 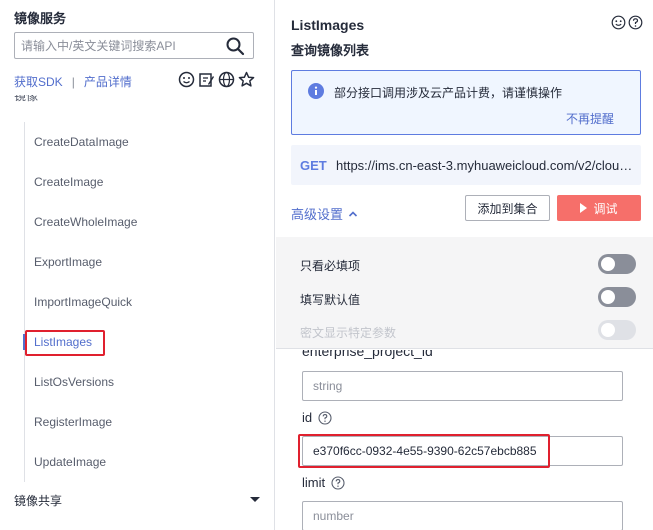 I want to click on info-icon, so click(x=316, y=91).